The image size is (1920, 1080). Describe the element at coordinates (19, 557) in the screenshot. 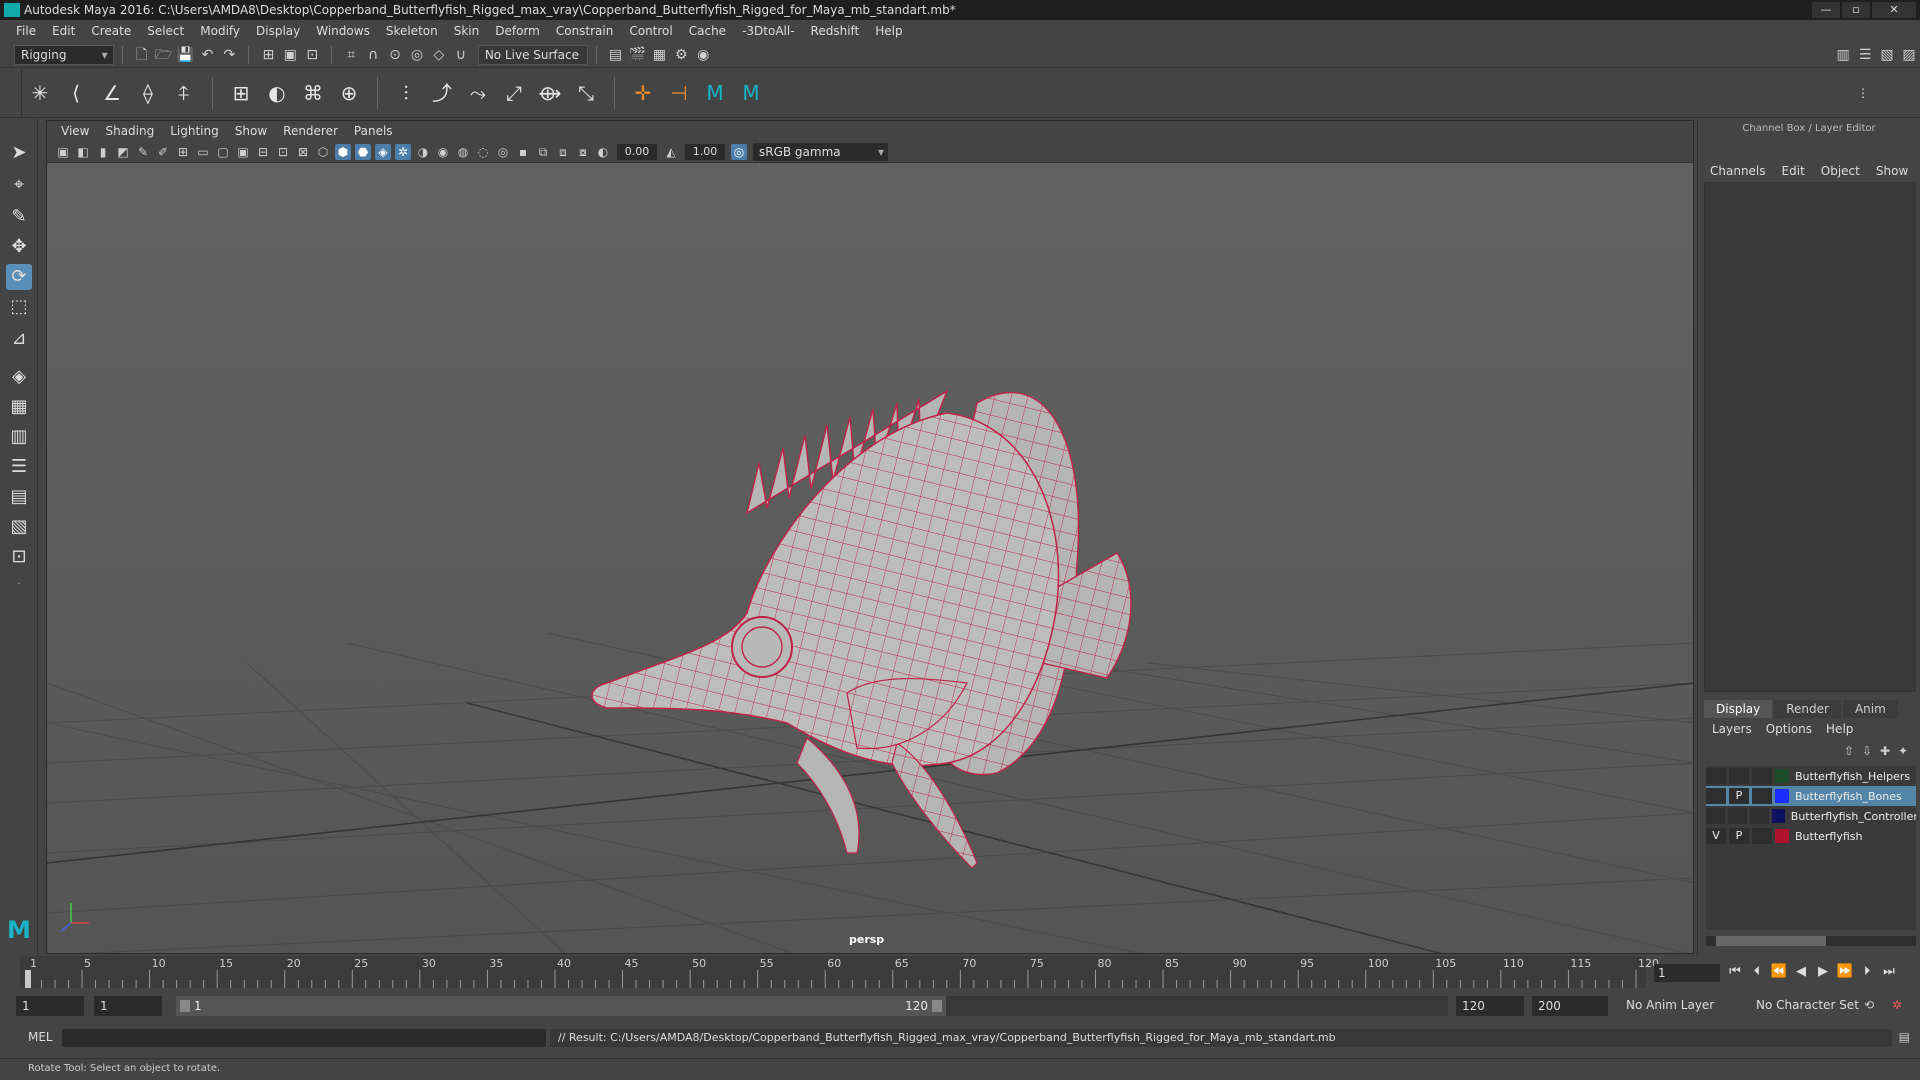

I see `layout-more-icon: ⊡` at that location.